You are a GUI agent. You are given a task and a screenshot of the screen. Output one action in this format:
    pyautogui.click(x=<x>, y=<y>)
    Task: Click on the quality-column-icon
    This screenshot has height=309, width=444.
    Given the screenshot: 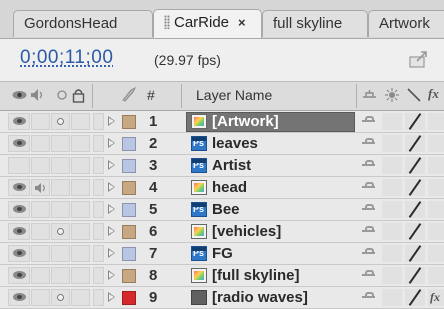 What is the action you would take?
    pyautogui.click(x=414, y=95)
    